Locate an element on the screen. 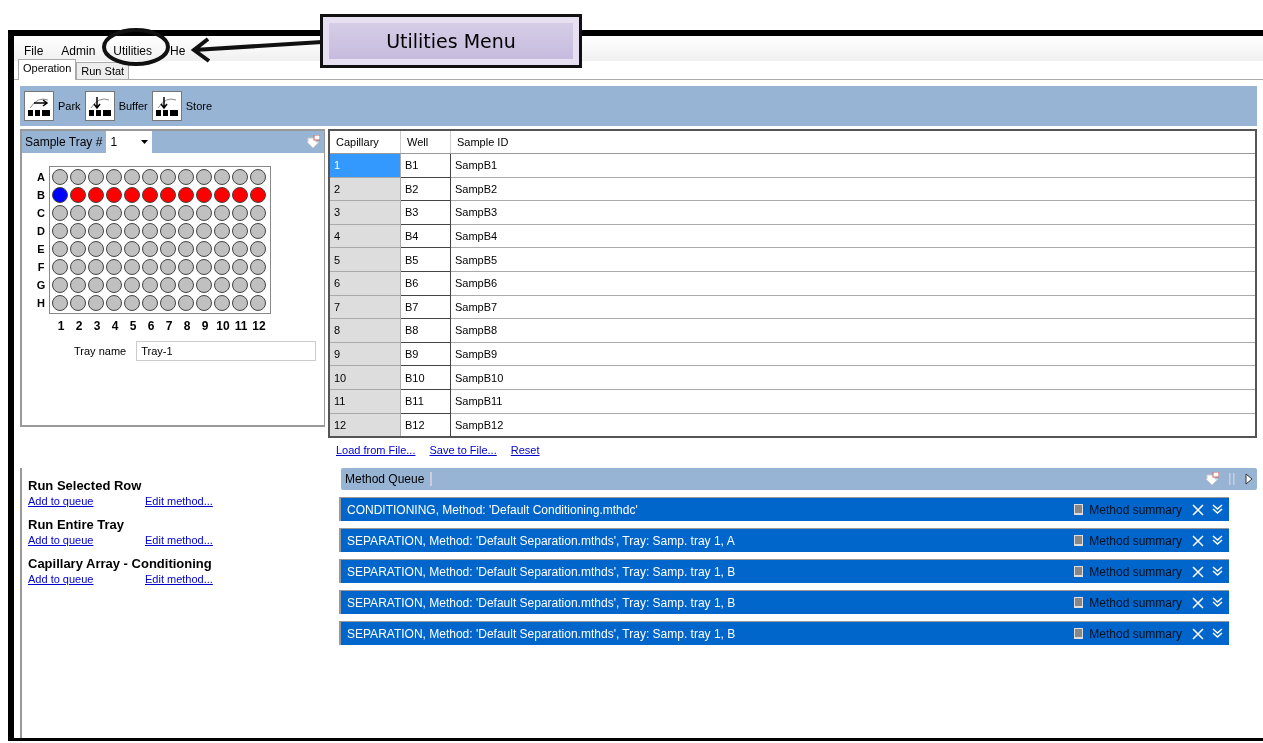 Image resolution: width=1263 pixels, height=743 pixels. menu-item: Utilities is located at coordinates (133, 51).